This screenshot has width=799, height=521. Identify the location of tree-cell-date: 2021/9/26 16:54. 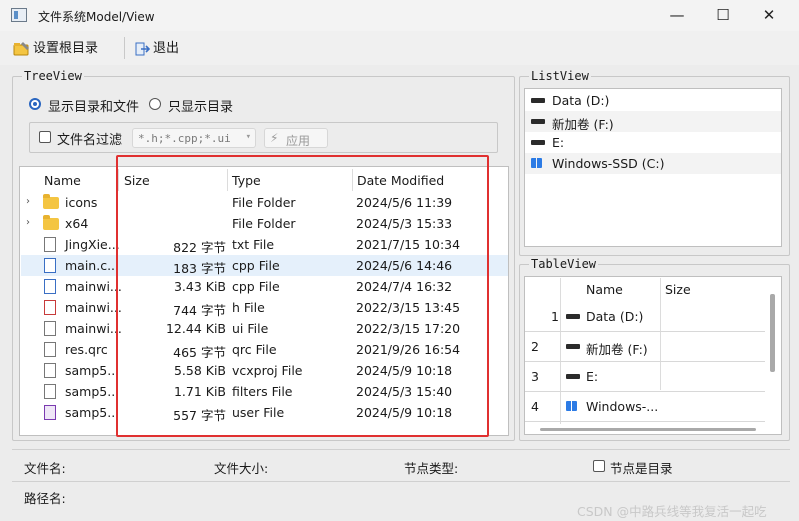
(408, 349).